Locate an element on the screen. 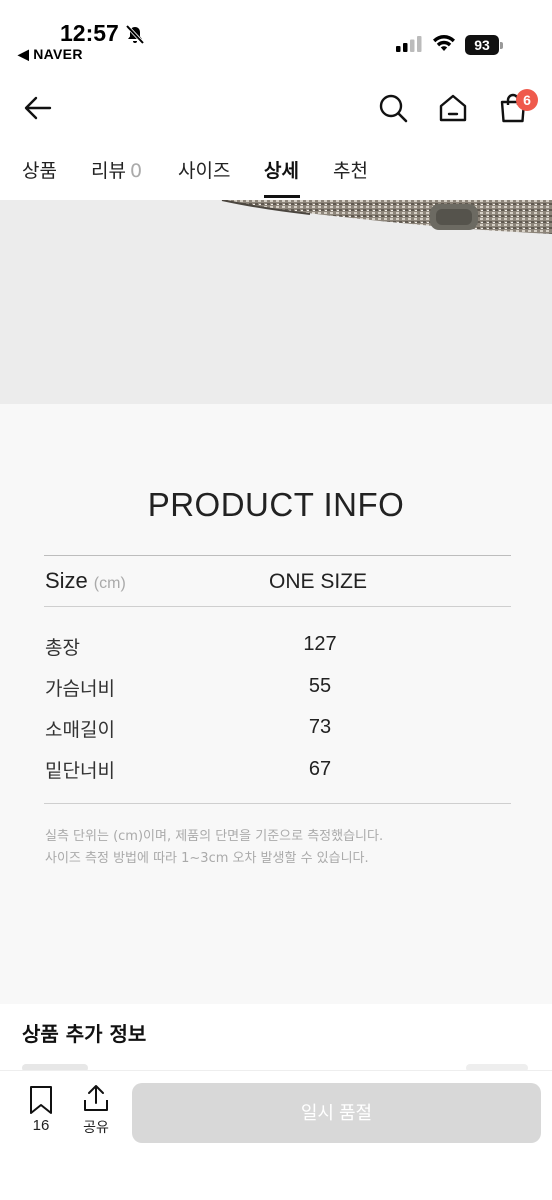 The image size is (552, 1200). tab-recommend: 추천 is located at coordinates (350, 169).